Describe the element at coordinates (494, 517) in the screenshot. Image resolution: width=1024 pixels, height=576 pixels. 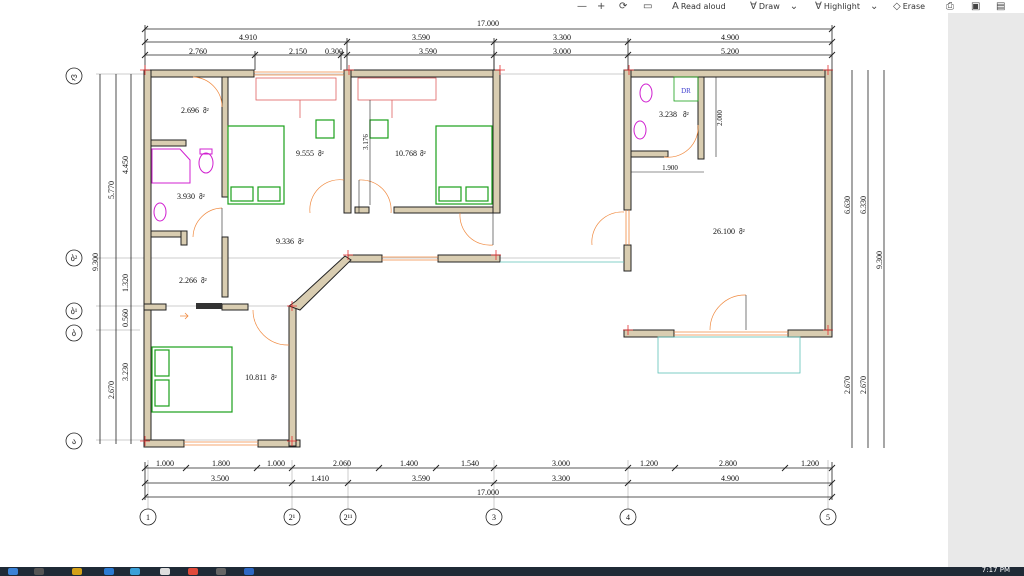
I see `axis-label-bottom-4: 3` at that location.